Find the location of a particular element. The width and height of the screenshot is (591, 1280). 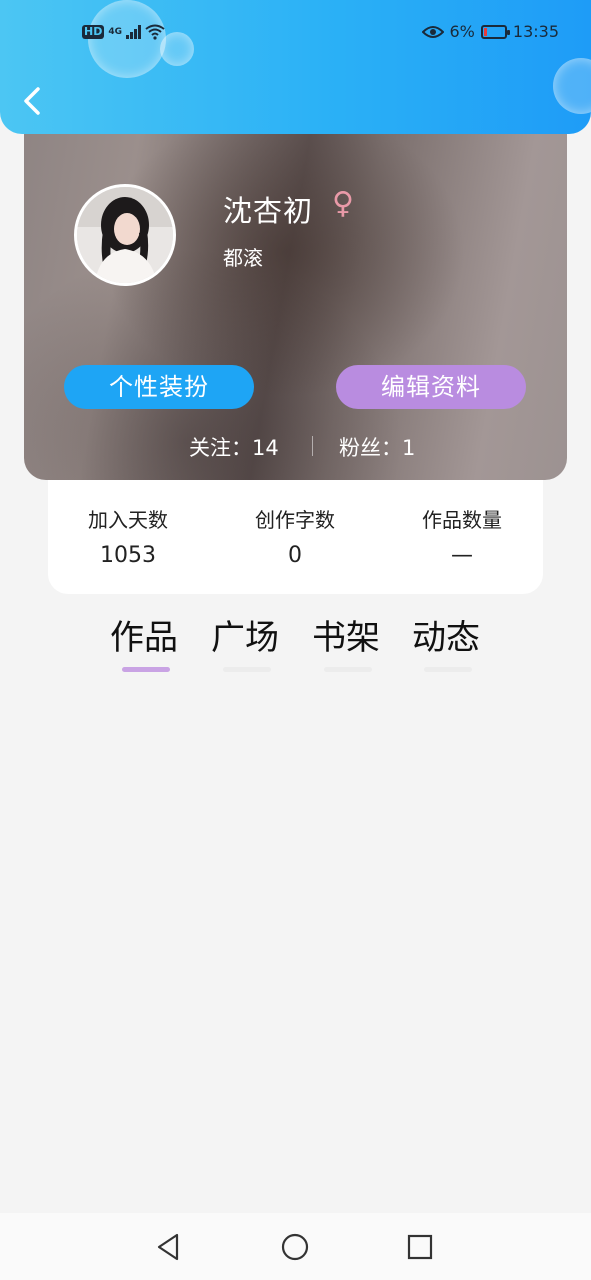

network-type: 4G is located at coordinates (115, 32).